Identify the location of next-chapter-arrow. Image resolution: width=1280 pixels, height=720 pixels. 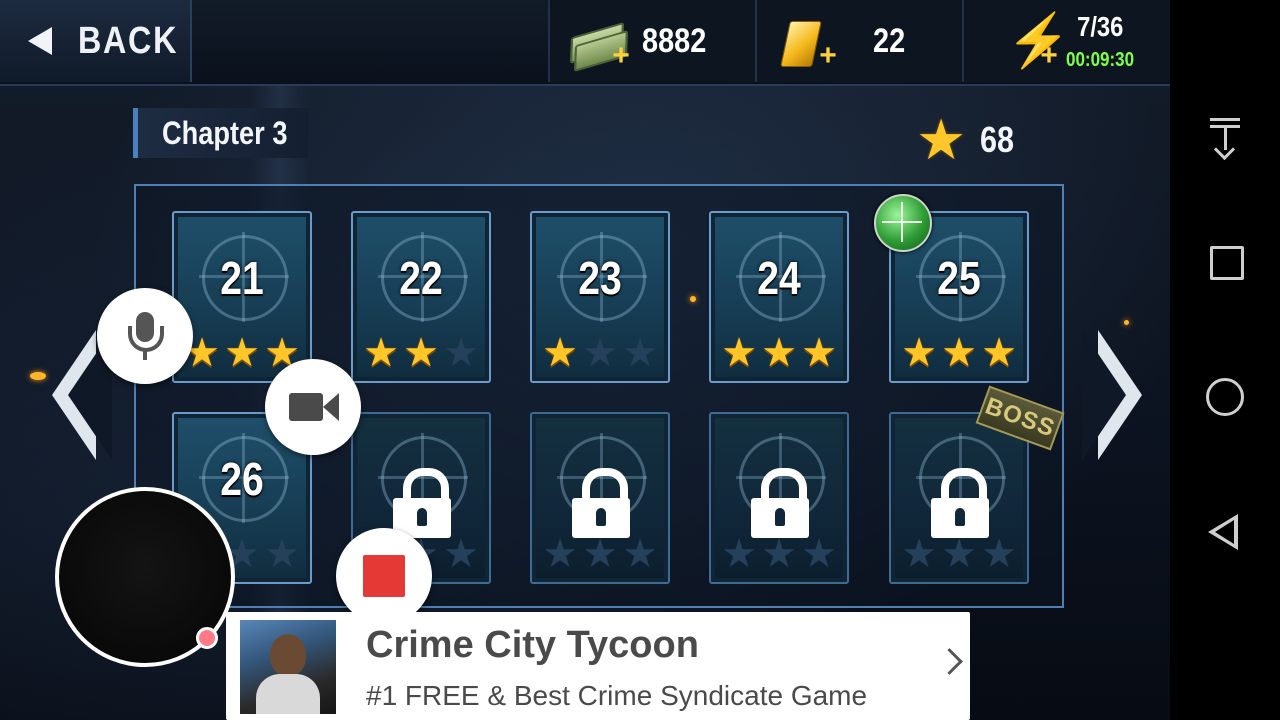
(1113, 395).